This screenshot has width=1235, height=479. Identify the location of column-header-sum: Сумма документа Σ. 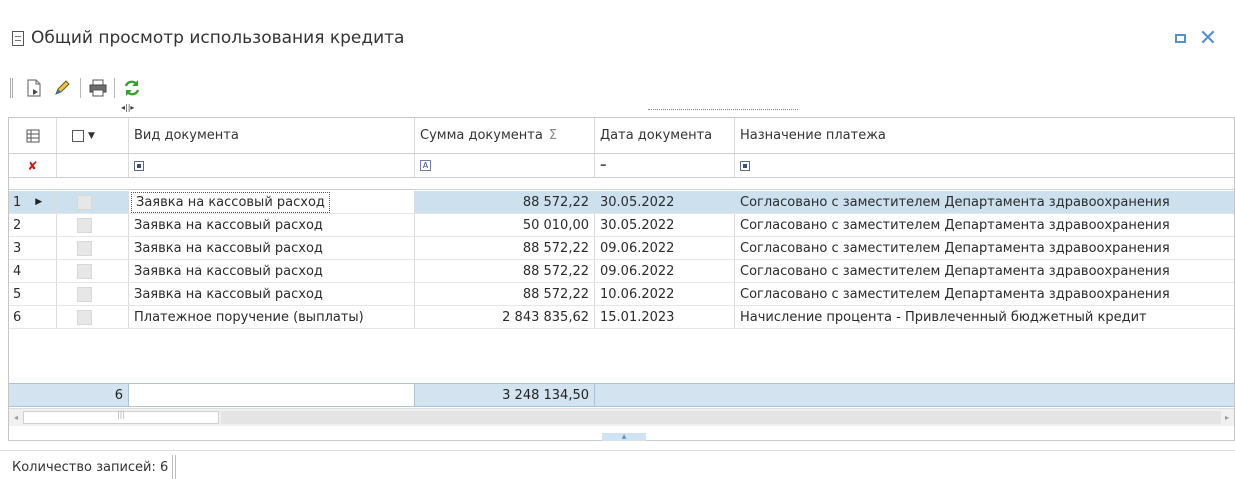
(505, 135).